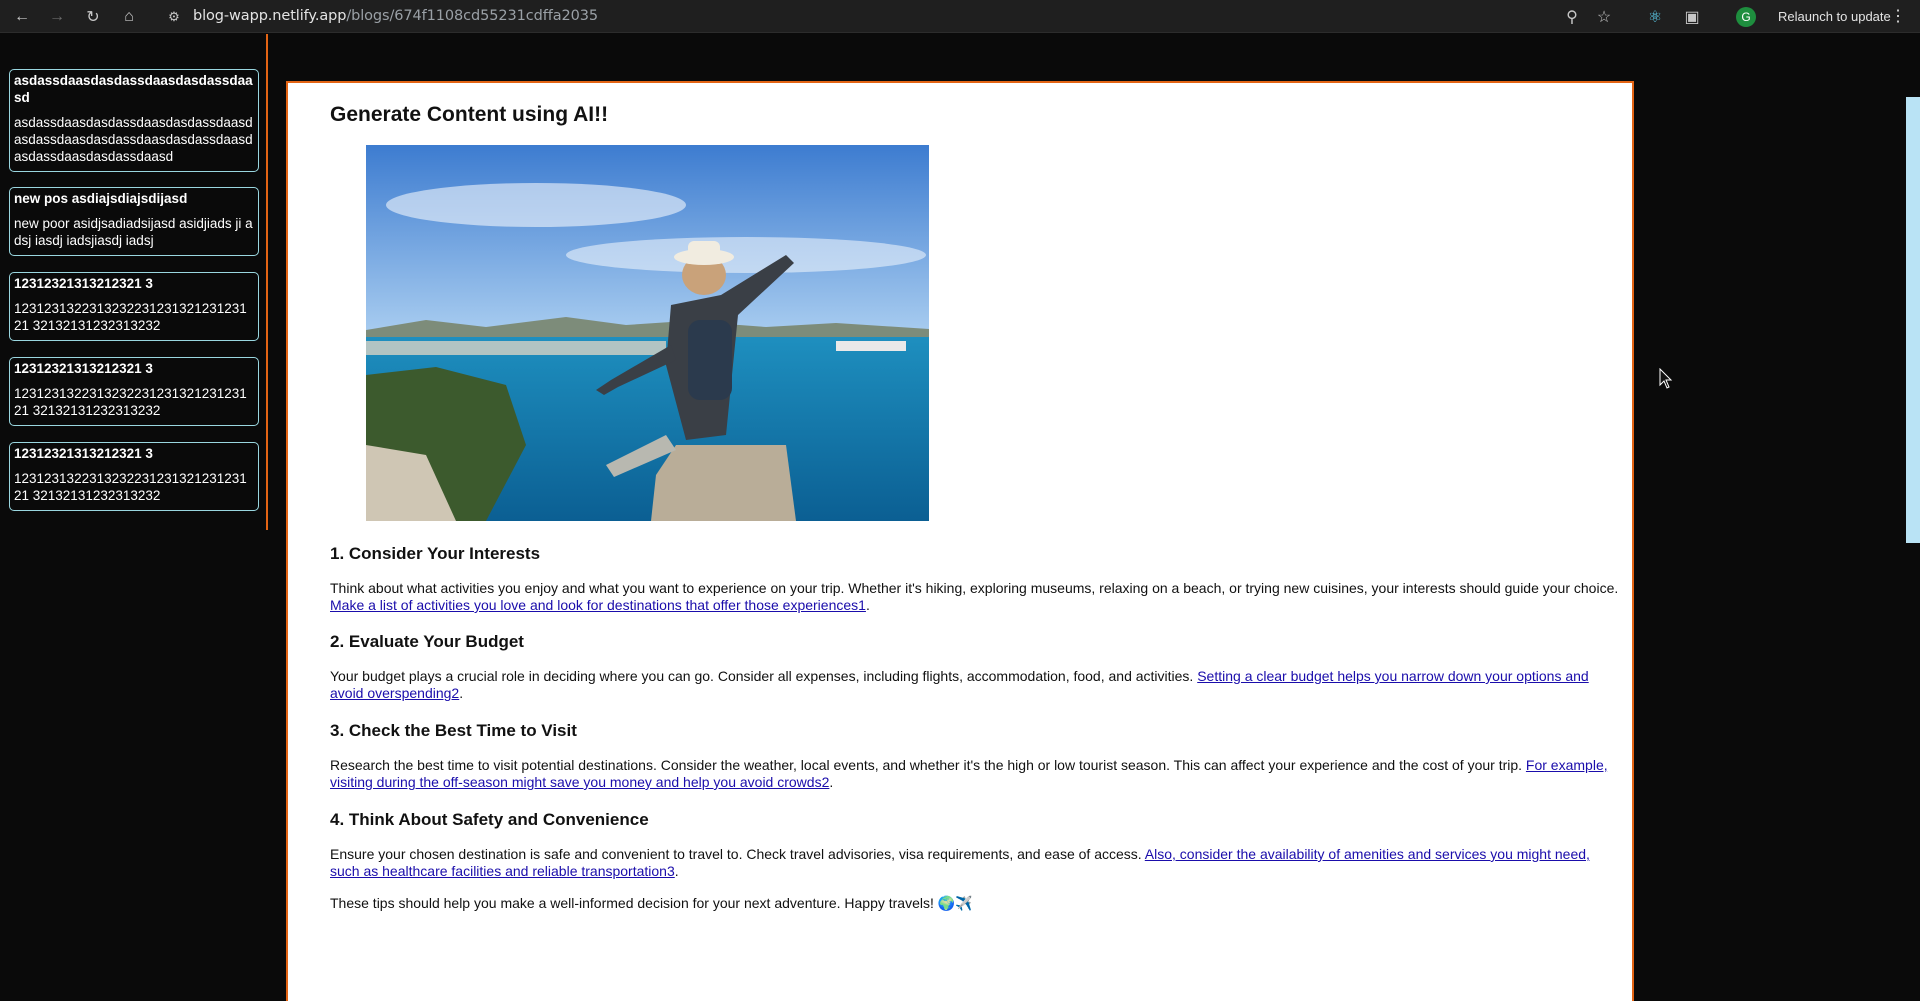 This screenshot has width=1920, height=1001. I want to click on profile-avatar: G, so click(1746, 17).